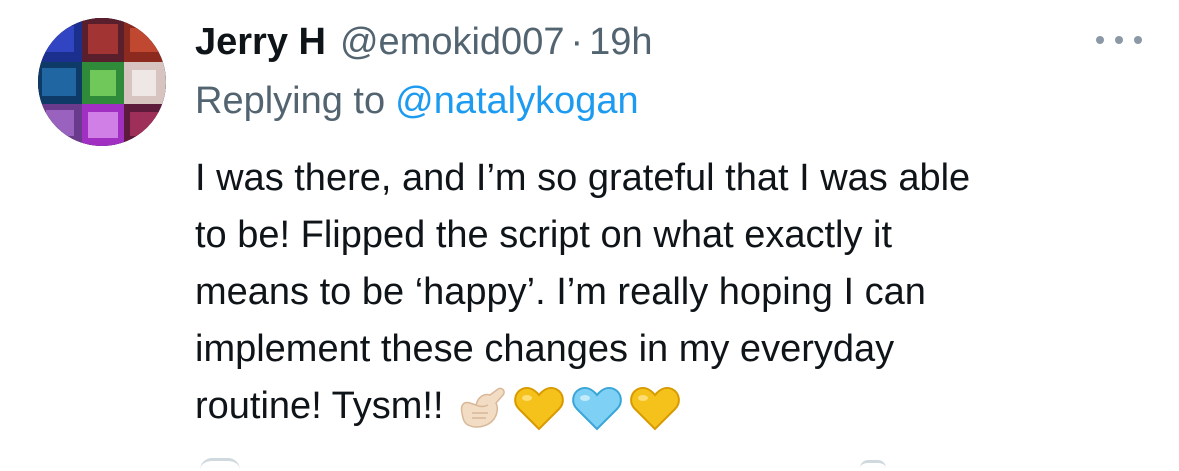 The height and width of the screenshot is (471, 1179). Describe the element at coordinates (220, 464) in the screenshot. I see `reply-icon-partial` at that location.